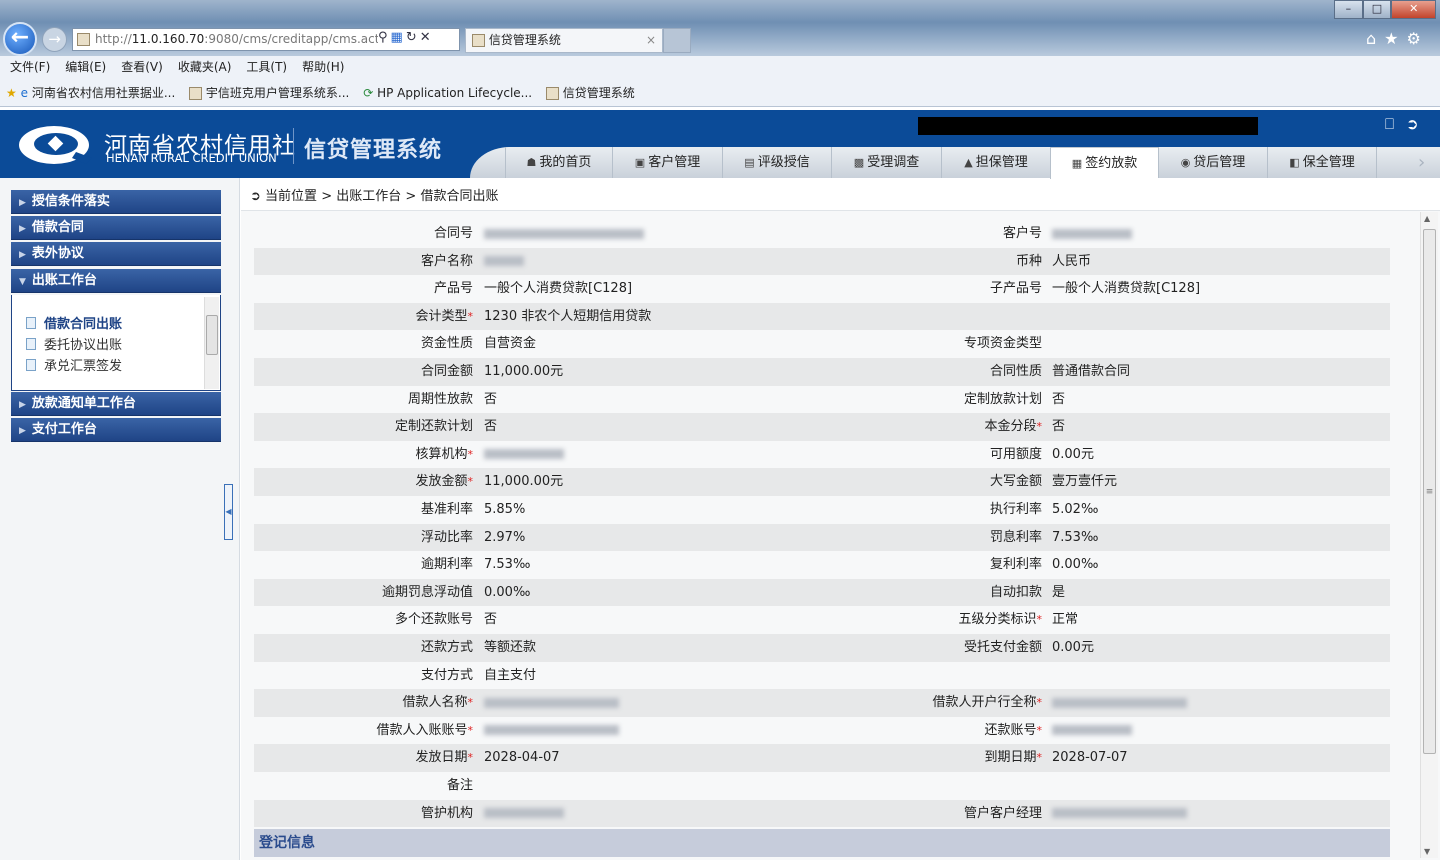  Describe the element at coordinates (667, 162) in the screenshot. I see `nav-tab: ▣ 客户管理` at that location.